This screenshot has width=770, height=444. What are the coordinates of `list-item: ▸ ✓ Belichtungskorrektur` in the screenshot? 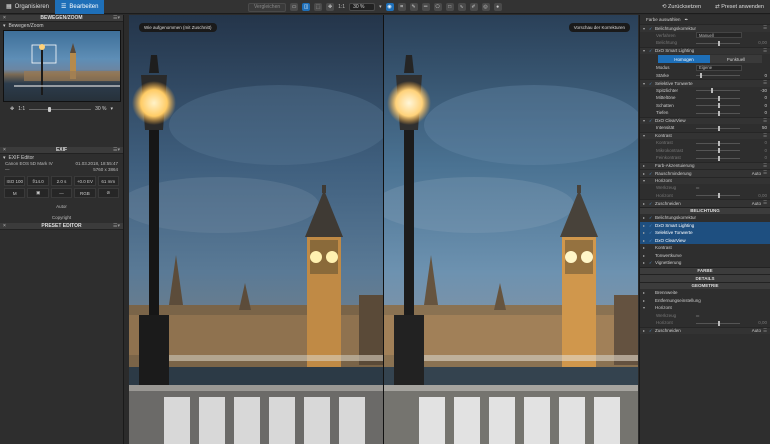 It's located at (705, 218).